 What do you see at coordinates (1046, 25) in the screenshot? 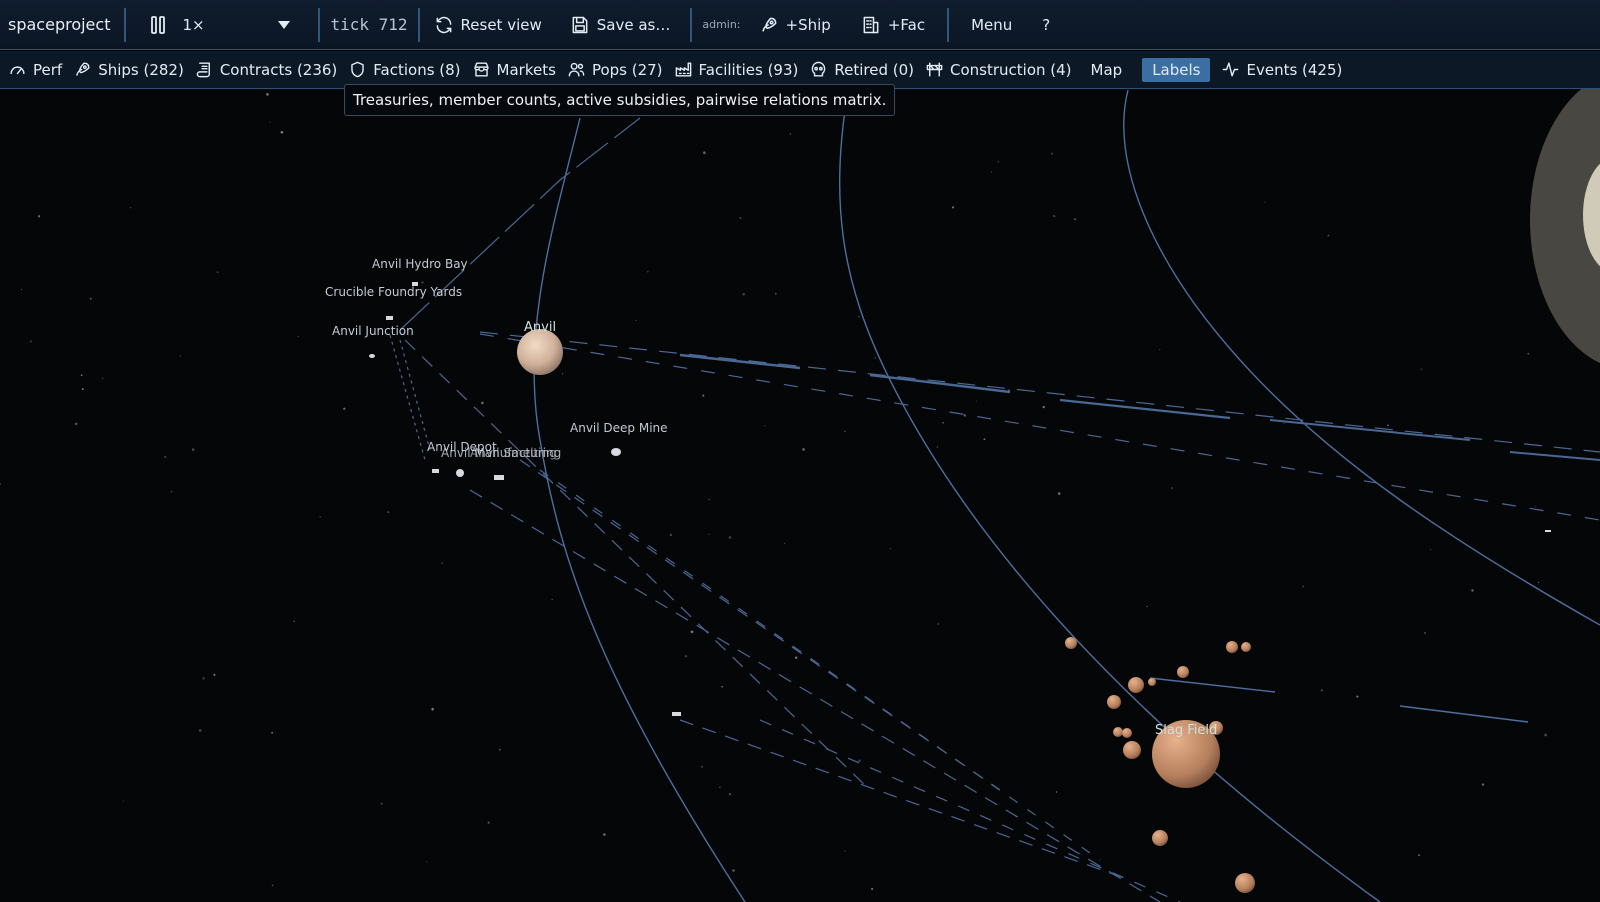
I see `help-button: ?` at bounding box center [1046, 25].